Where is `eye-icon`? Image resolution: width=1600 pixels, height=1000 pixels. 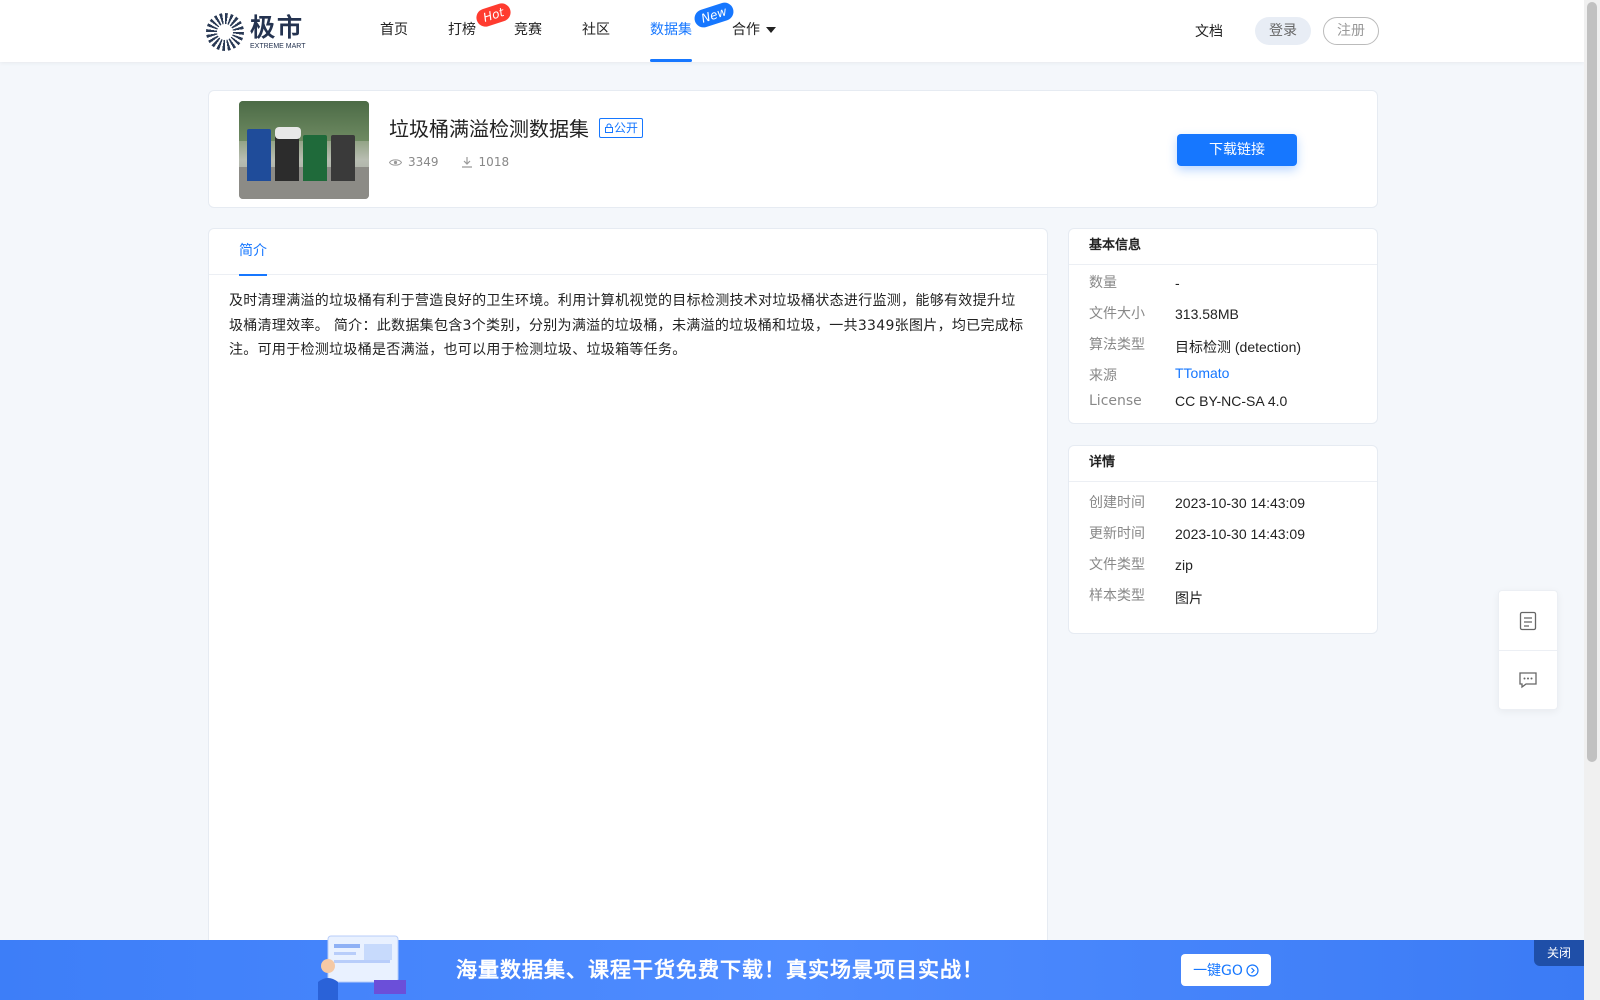
eye-icon is located at coordinates (395, 162).